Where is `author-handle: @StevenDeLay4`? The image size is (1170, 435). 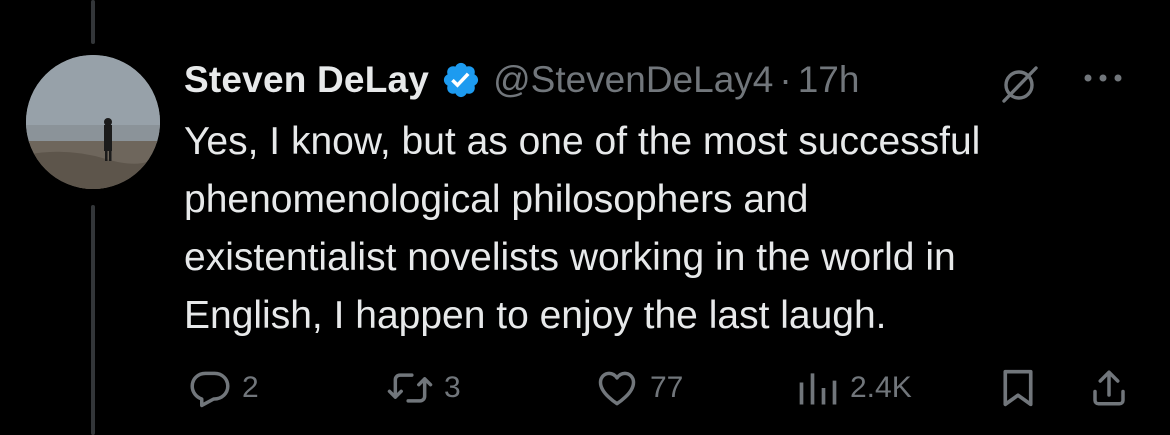 author-handle: @StevenDeLay4 is located at coordinates (633, 80).